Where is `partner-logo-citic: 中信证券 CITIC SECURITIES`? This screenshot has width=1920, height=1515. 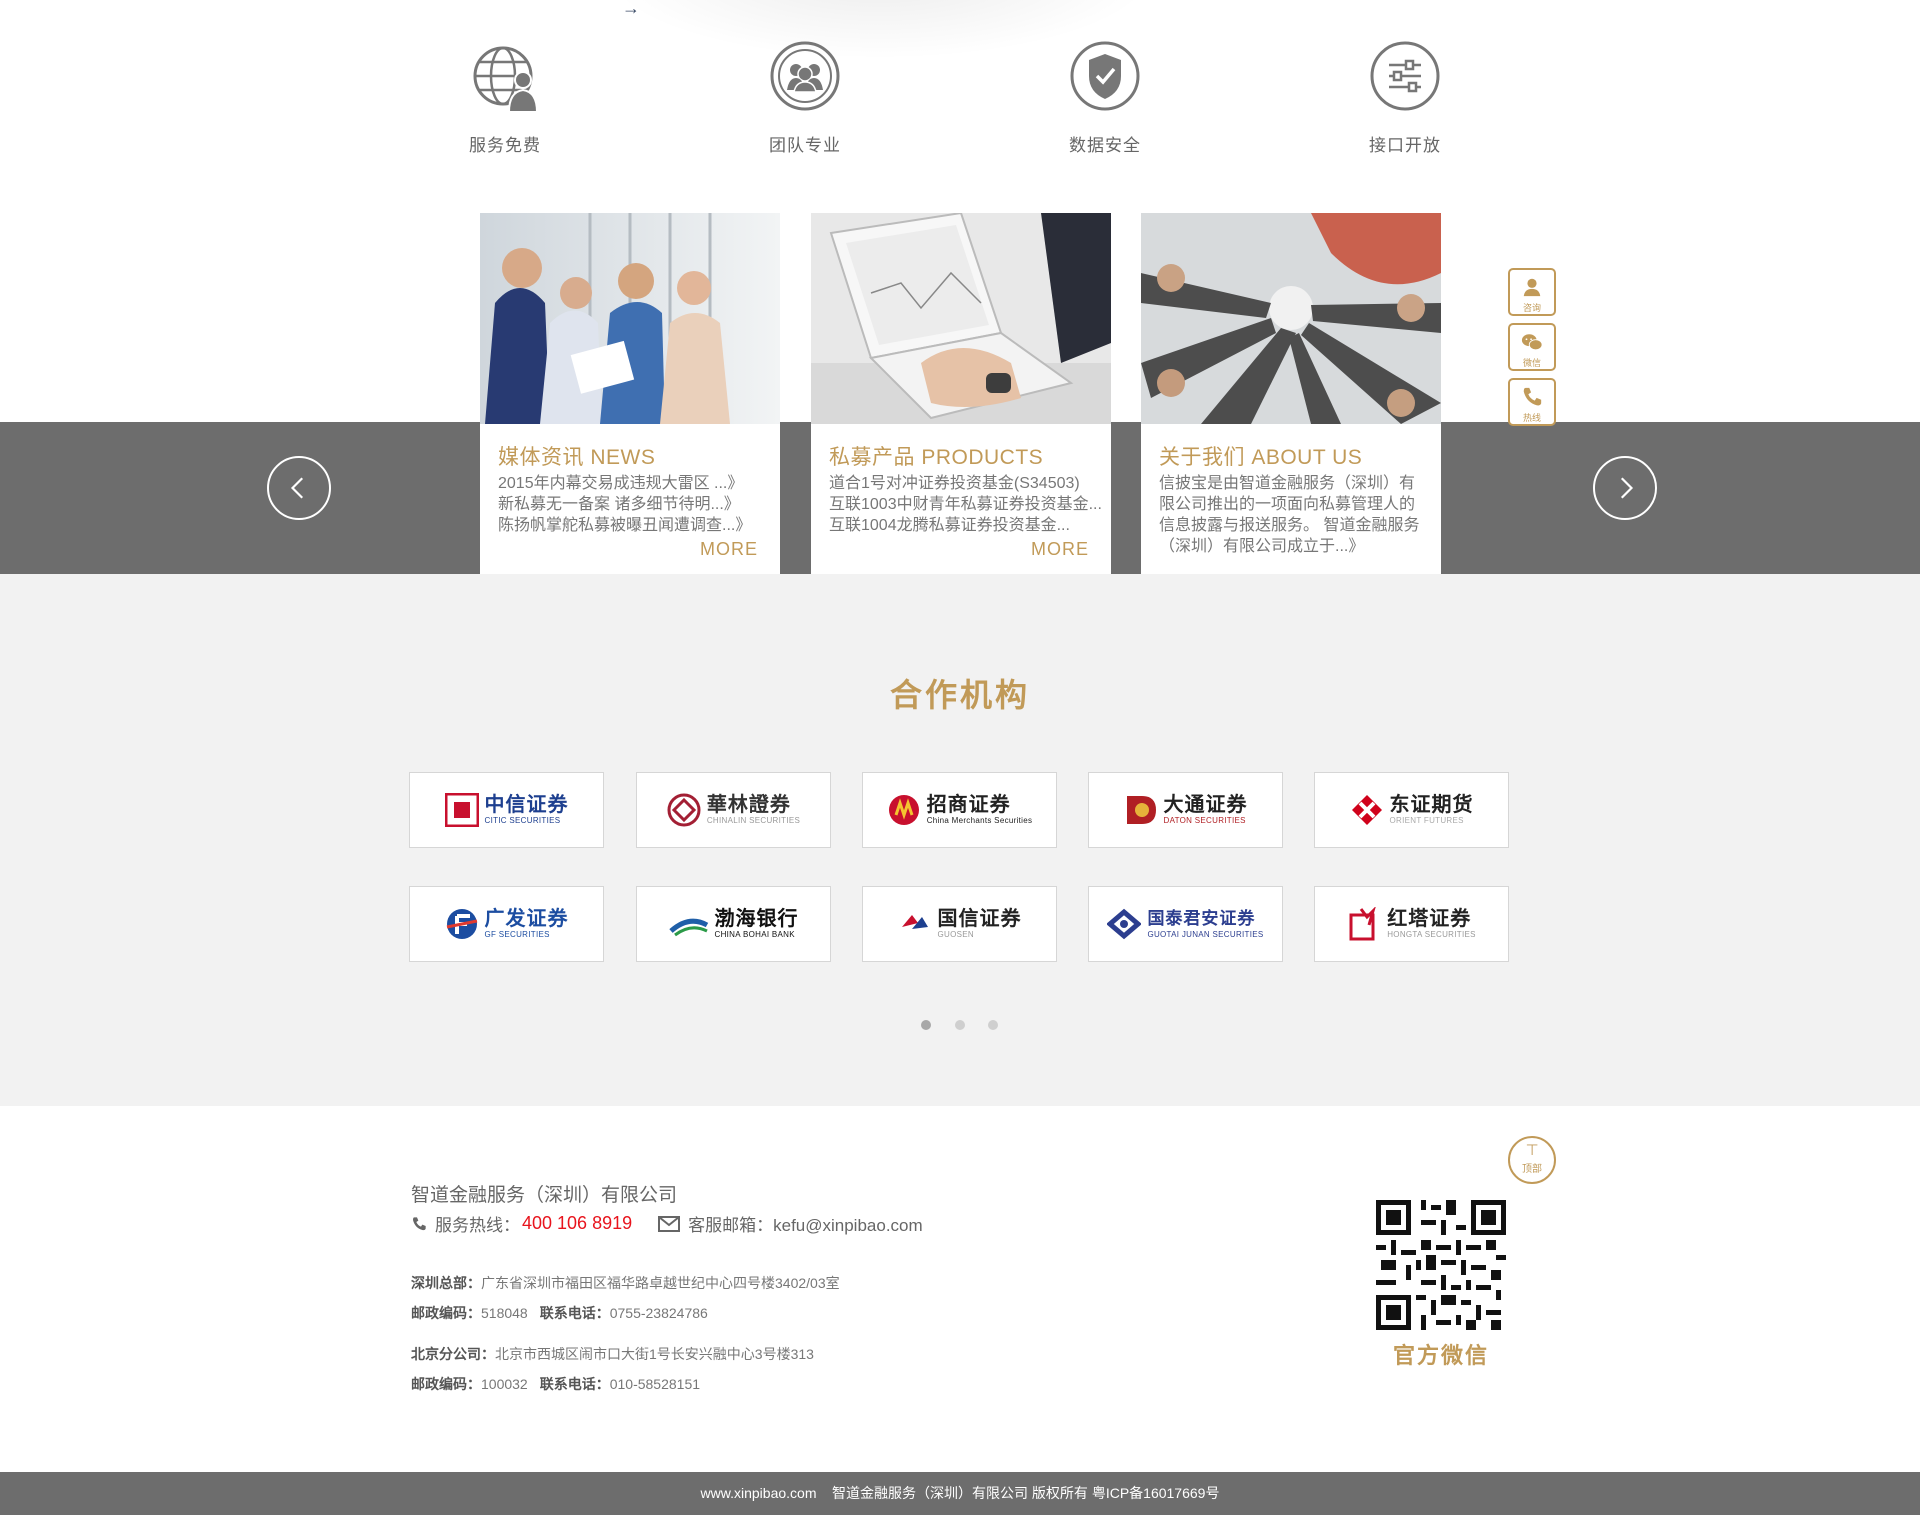 partner-logo-citic: 中信证券 CITIC SECURITIES is located at coordinates (506, 810).